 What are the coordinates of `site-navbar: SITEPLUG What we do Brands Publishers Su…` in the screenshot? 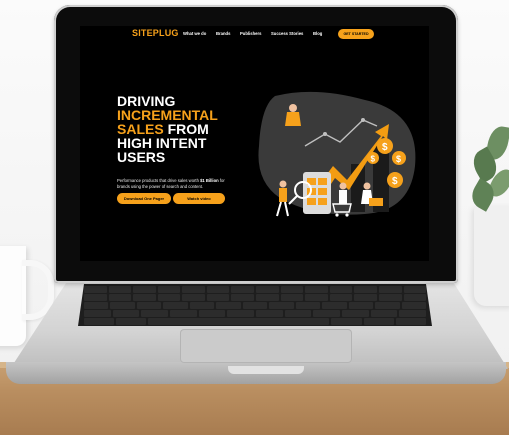 It's located at (254, 35).